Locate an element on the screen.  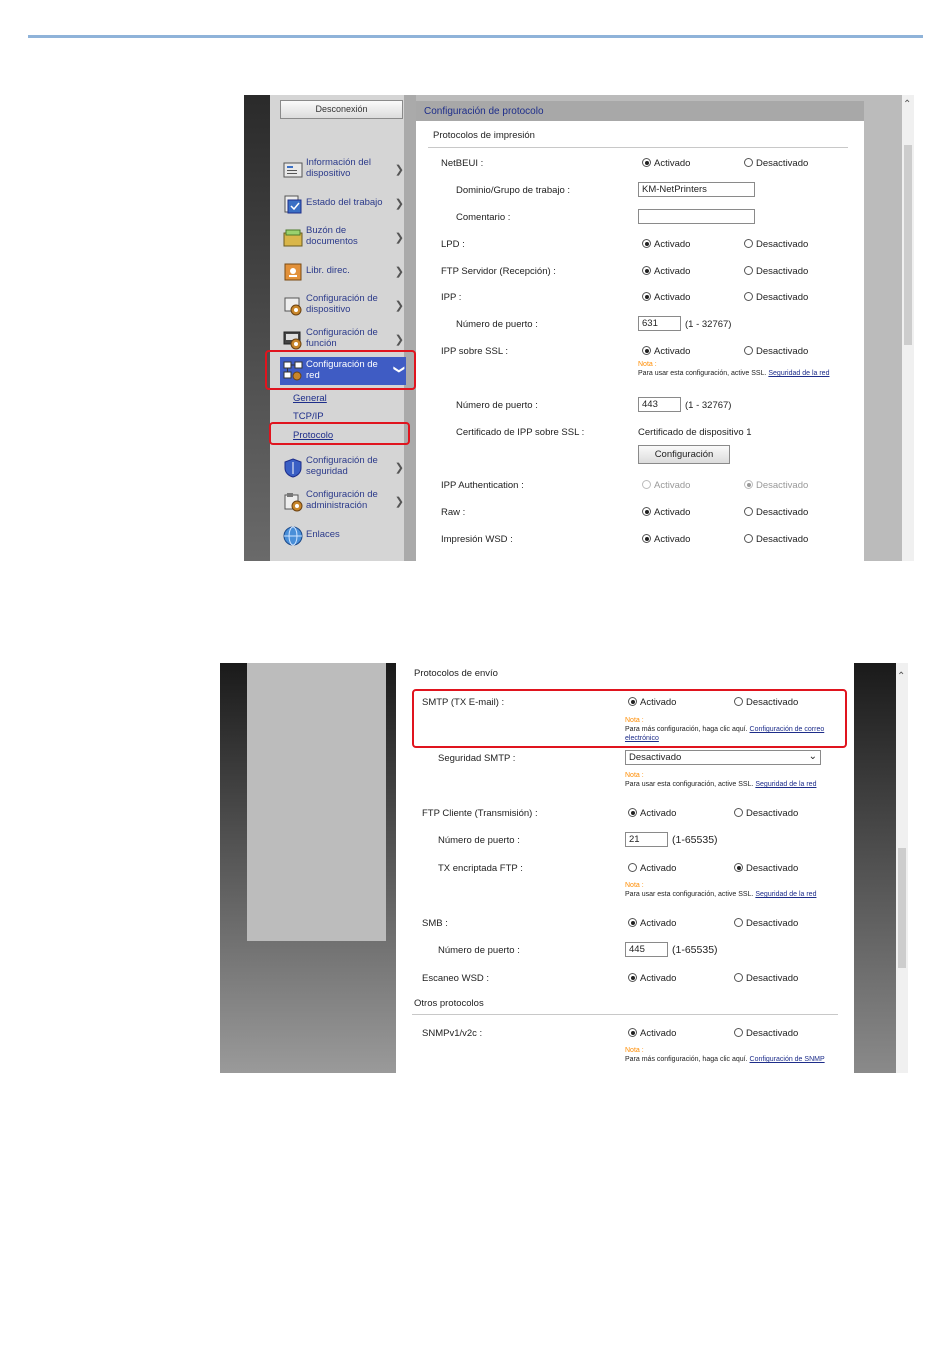
ssl-port-input: 443 is located at coordinates (659, 404).